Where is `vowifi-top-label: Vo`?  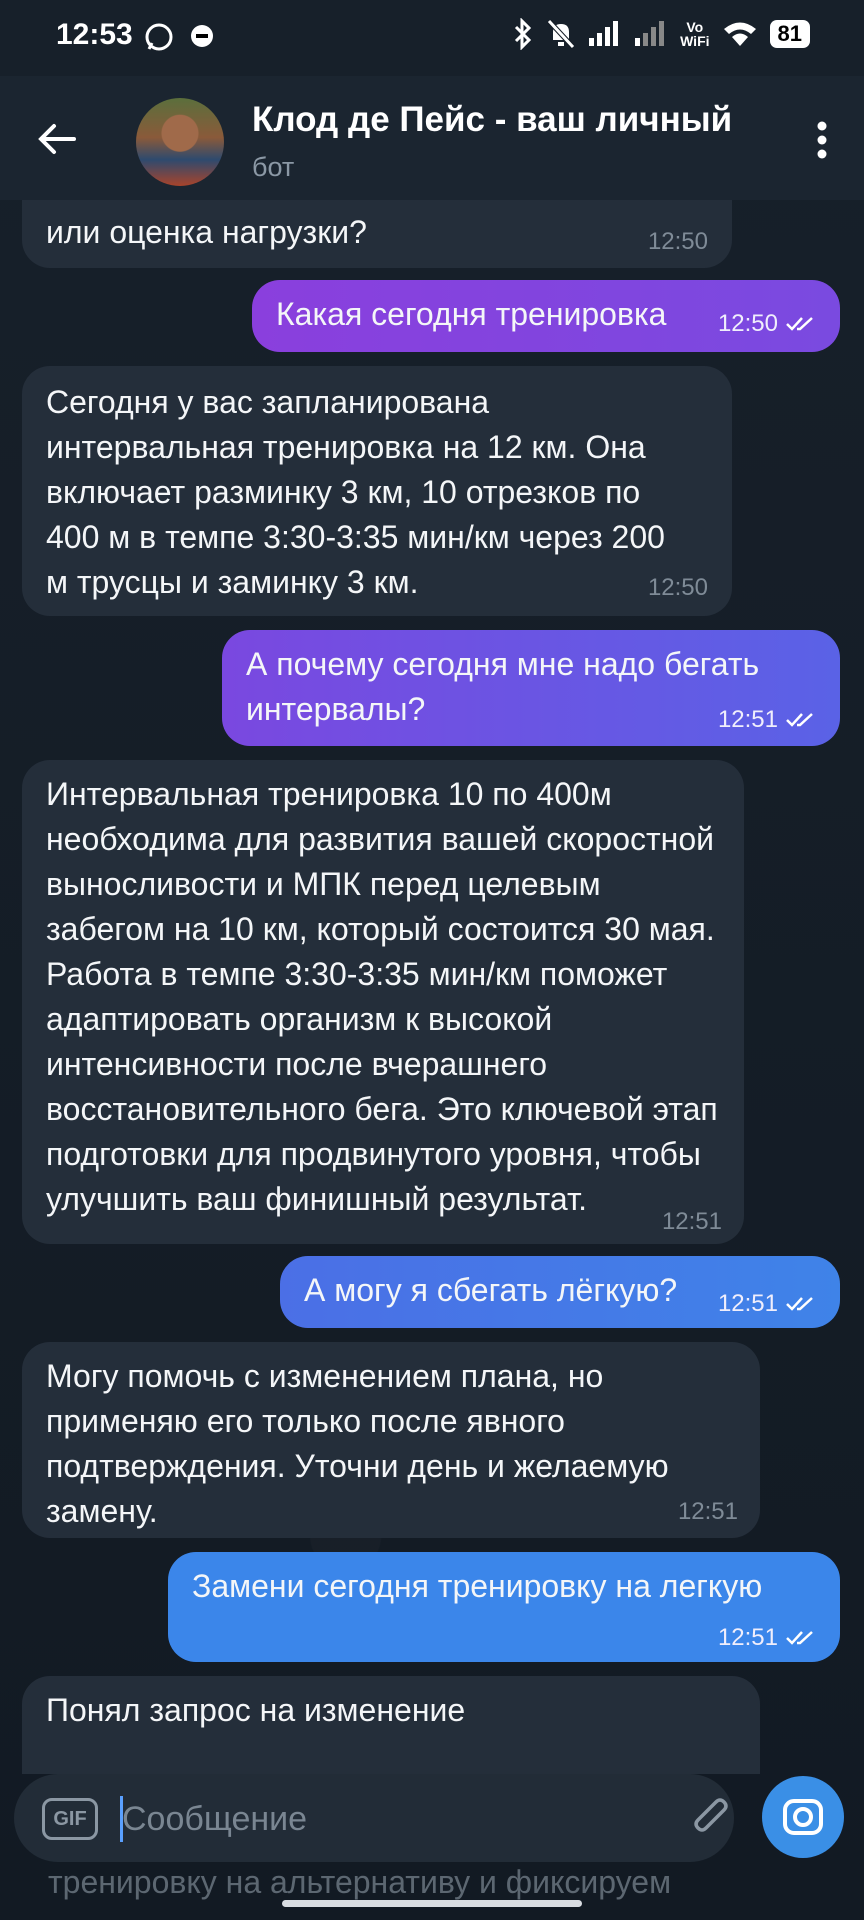 vowifi-top-label: Vo is located at coordinates (695, 27).